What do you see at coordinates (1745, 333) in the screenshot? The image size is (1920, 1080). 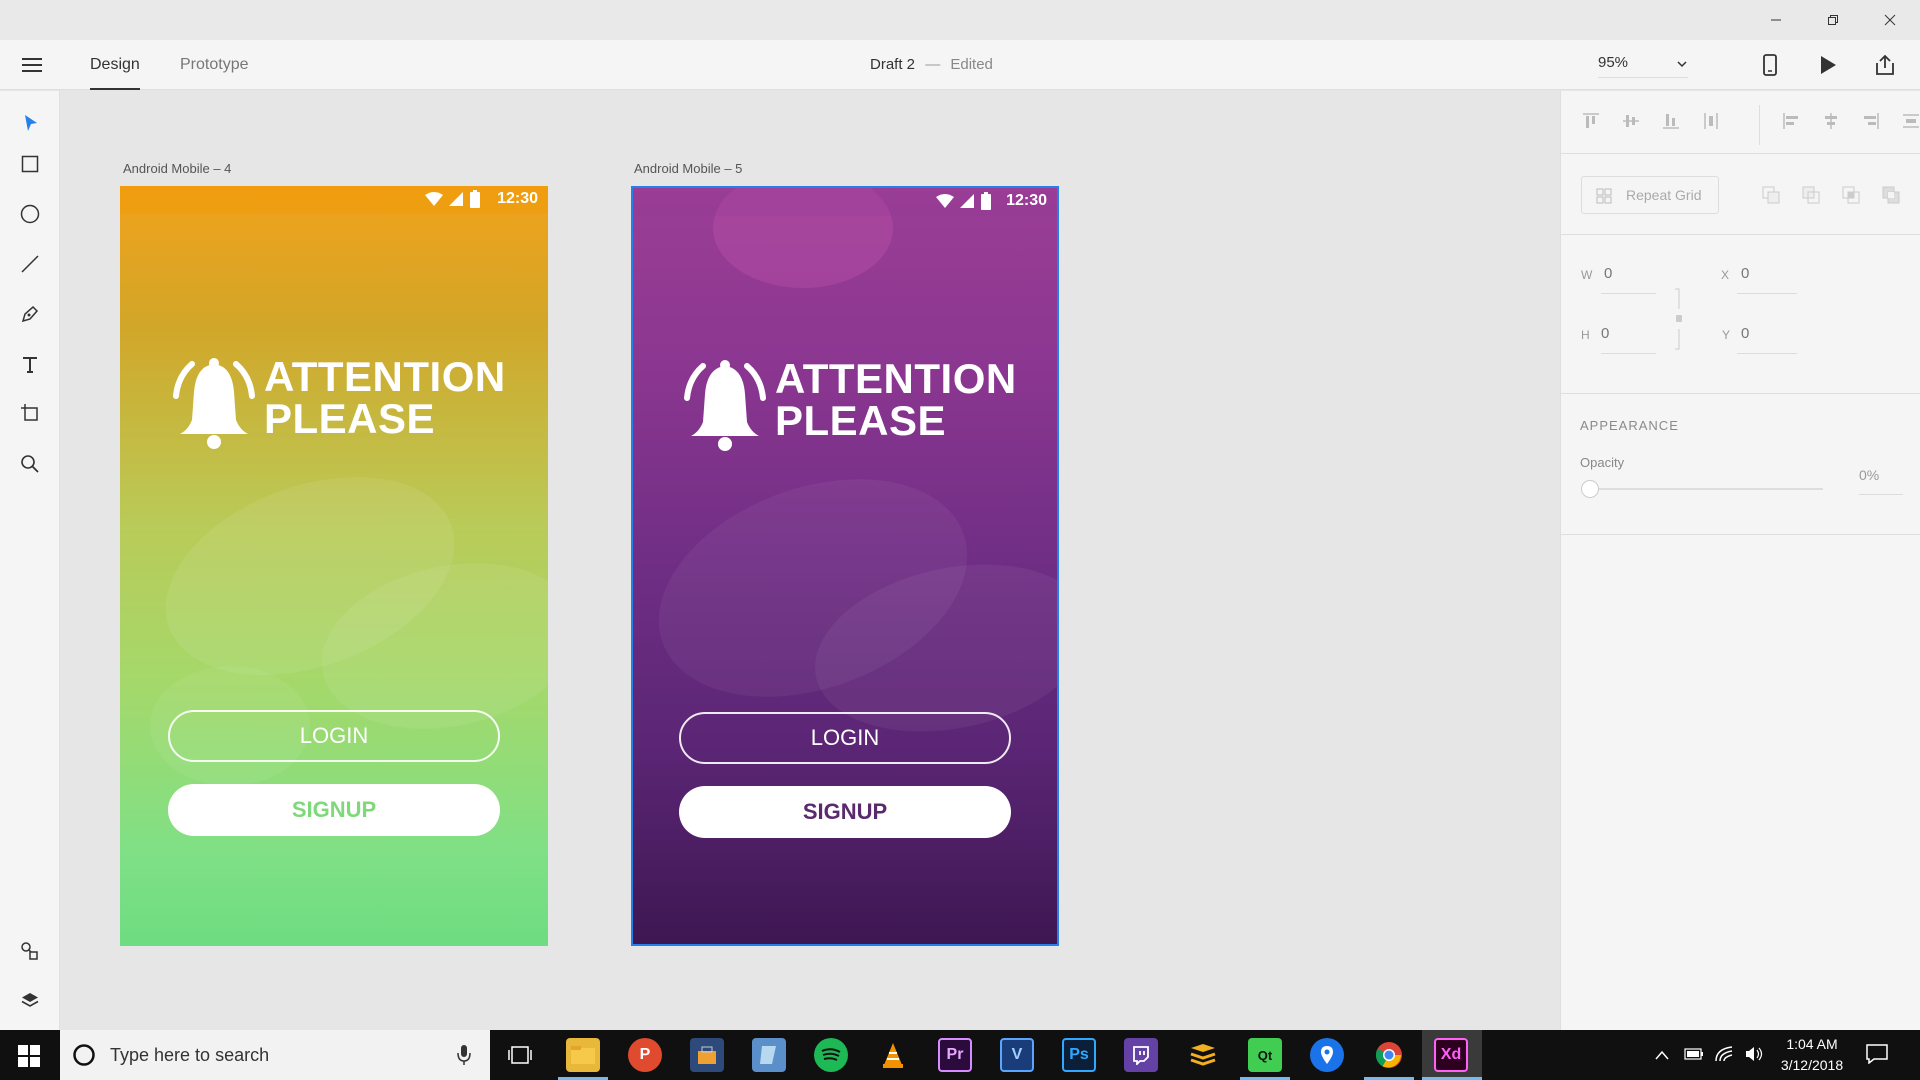 I see `y-value: 0` at bounding box center [1745, 333].